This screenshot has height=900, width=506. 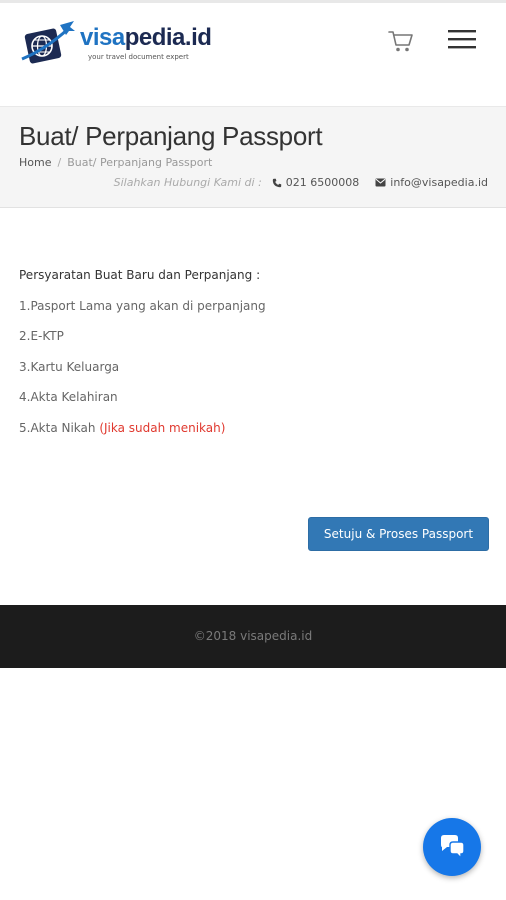 What do you see at coordinates (401, 41) in the screenshot?
I see `cart-icon` at bounding box center [401, 41].